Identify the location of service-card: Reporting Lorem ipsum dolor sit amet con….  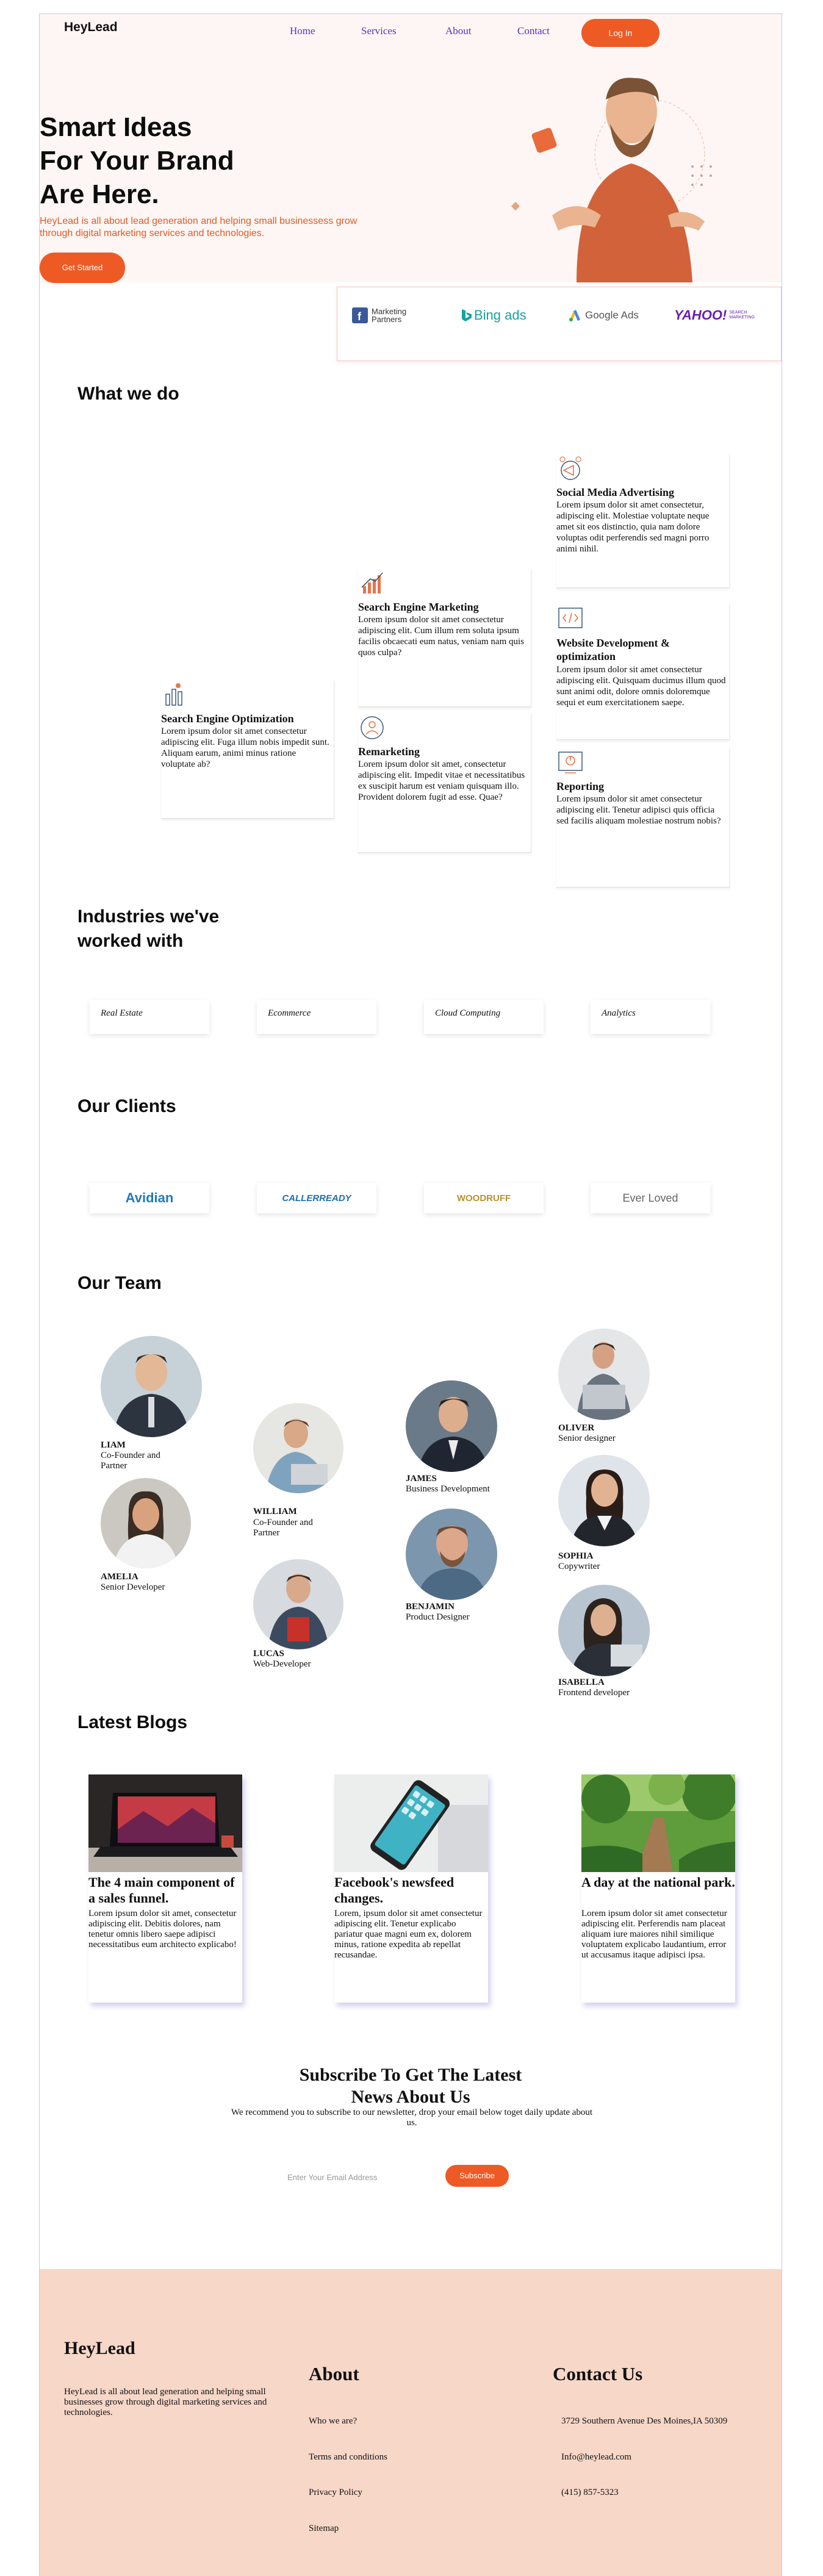
(643, 818).